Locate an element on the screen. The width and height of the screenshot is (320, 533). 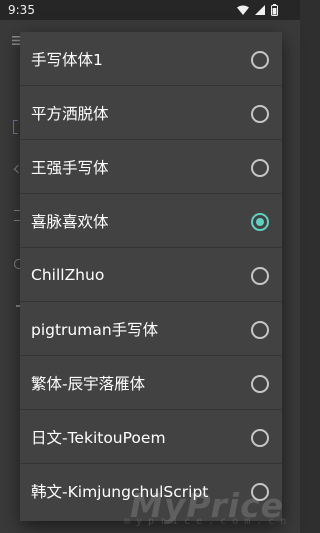
font-option-8: 韩文-KimjungchulScript is located at coordinates (151, 491).